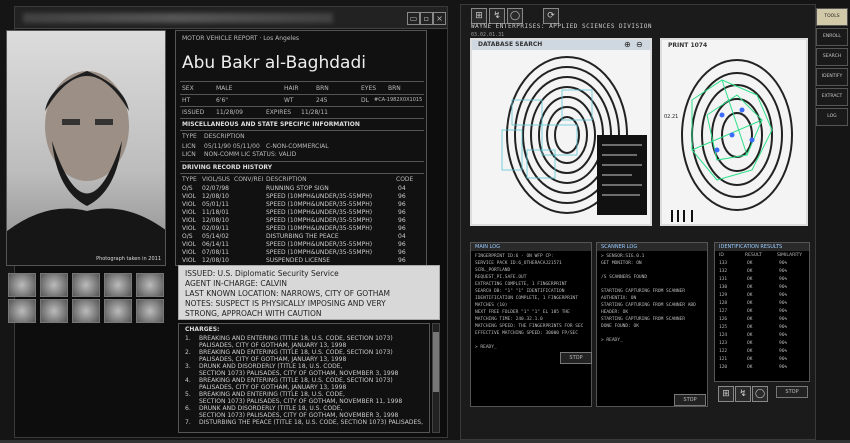 The image size is (850, 443). Describe the element at coordinates (236, 283) in the screenshot. I see `agent-in-charge: AGENT IN-CHARGE: CALVIN` at that location.